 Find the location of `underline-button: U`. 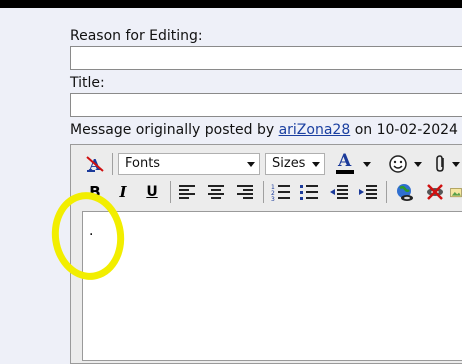

underline-button: U is located at coordinates (152, 192).